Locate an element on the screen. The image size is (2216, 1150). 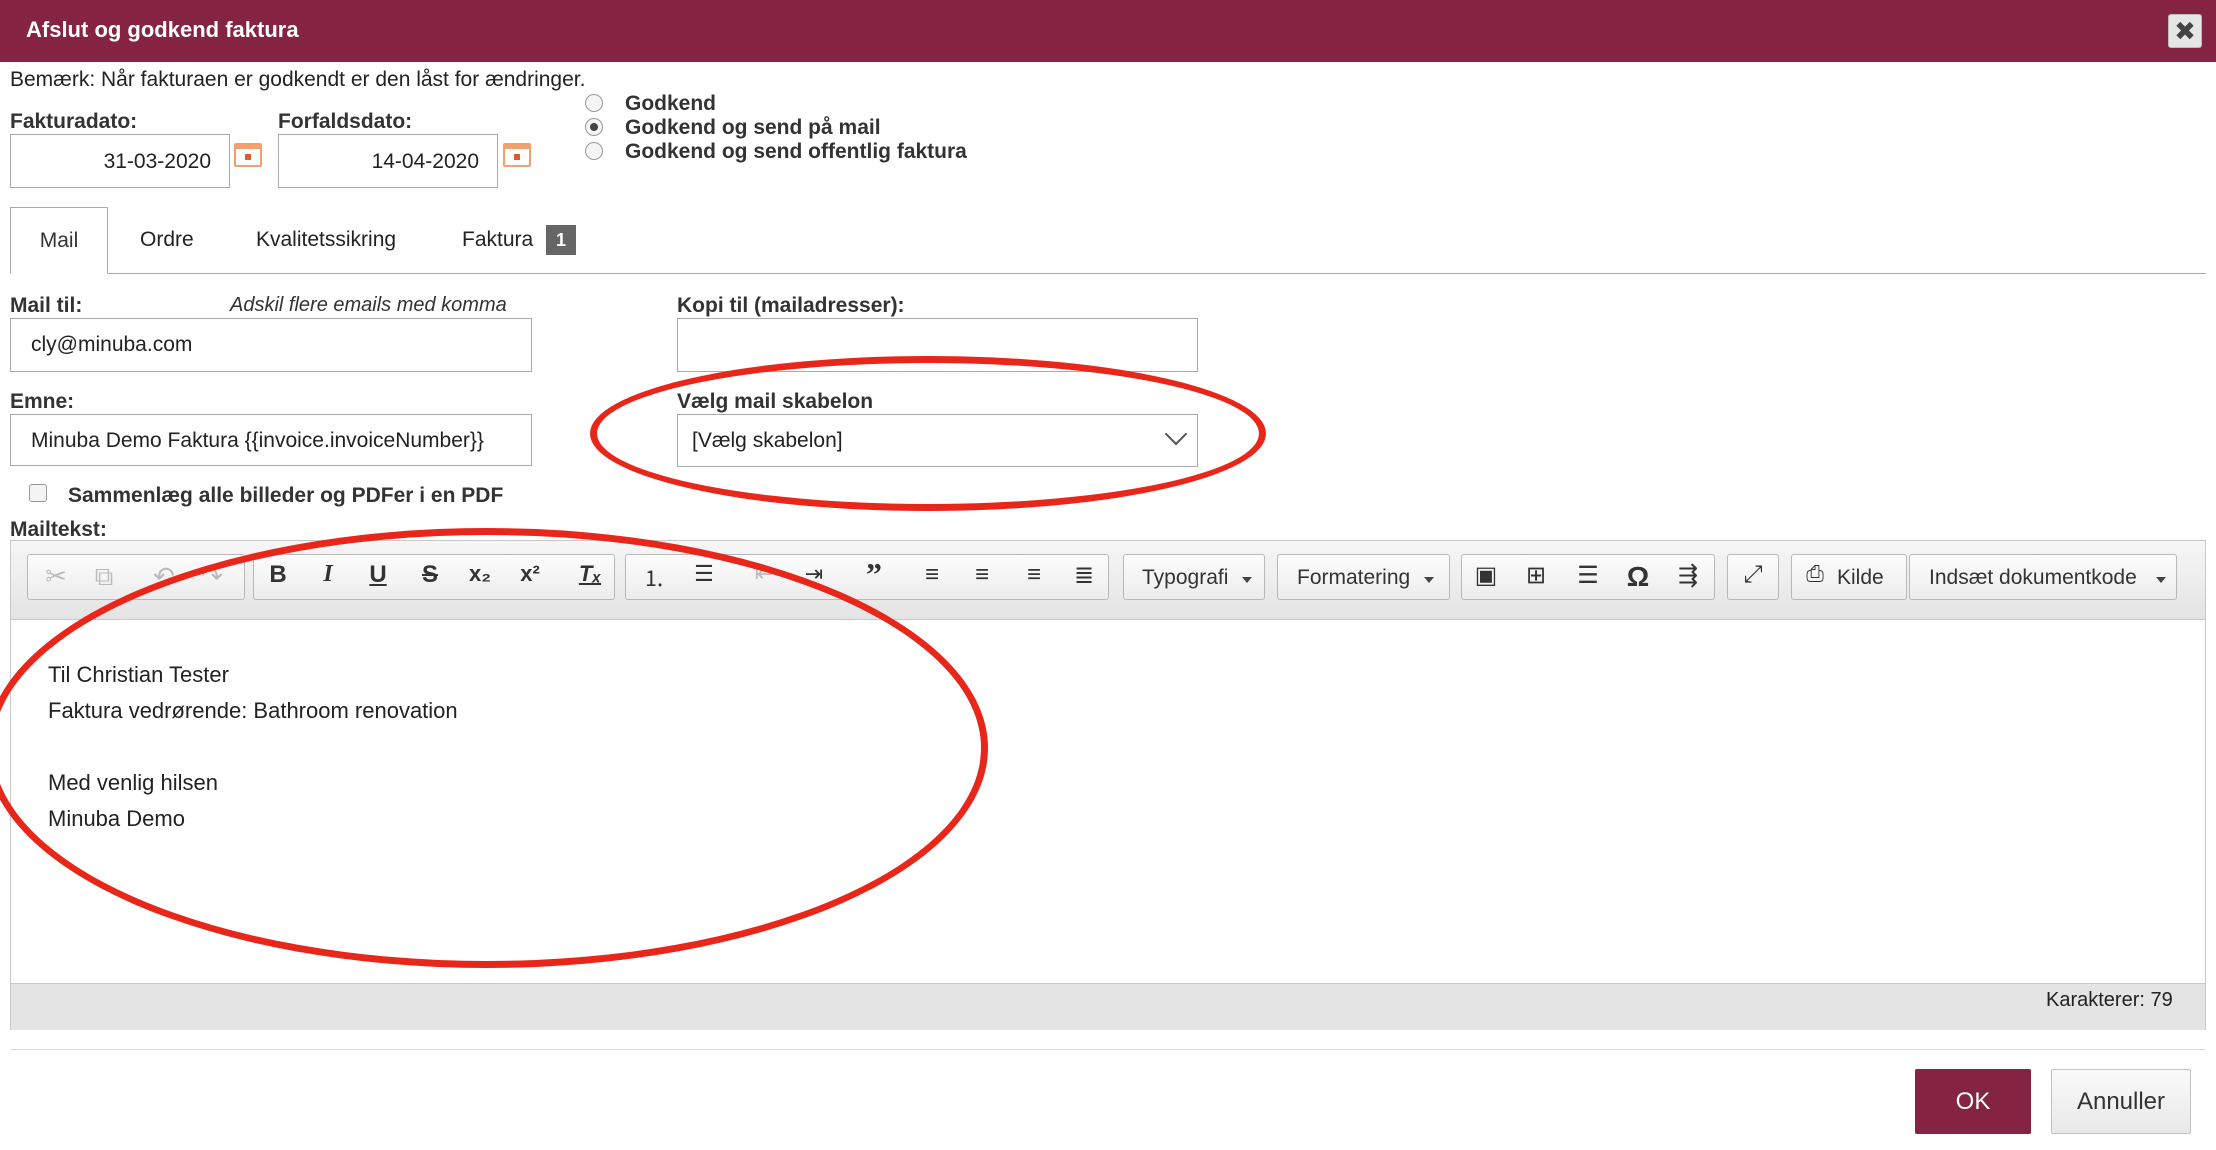
special-char-icon: Ω is located at coordinates (1638, 577).